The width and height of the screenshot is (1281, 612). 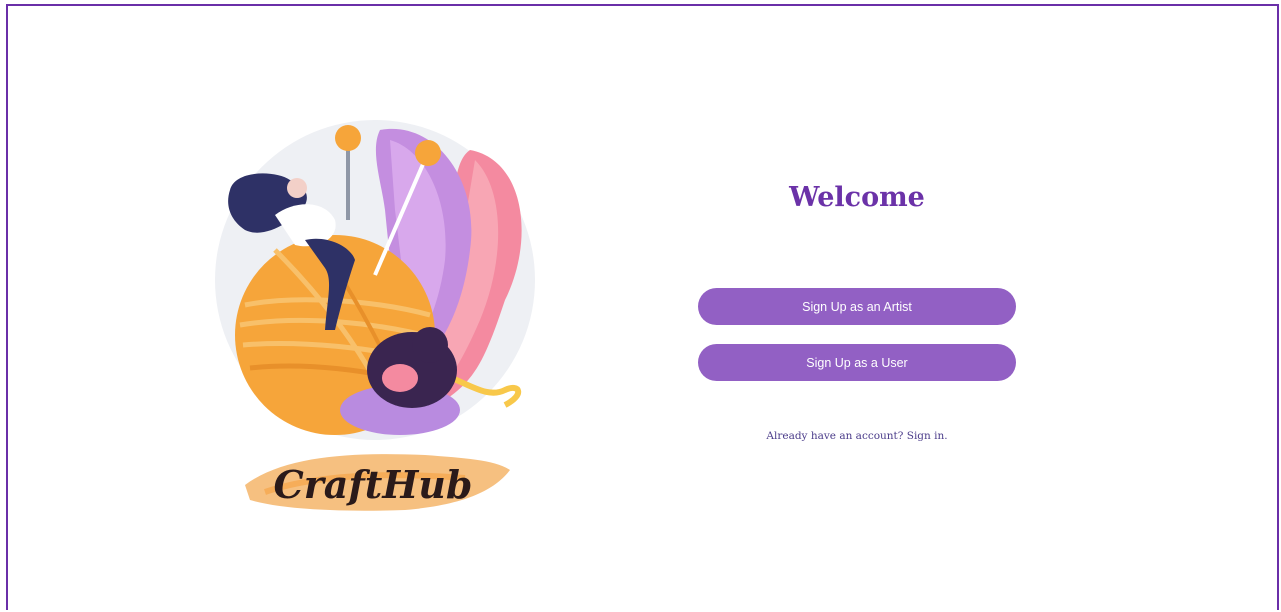 I want to click on signin-link: Sign in., so click(x=927, y=436).